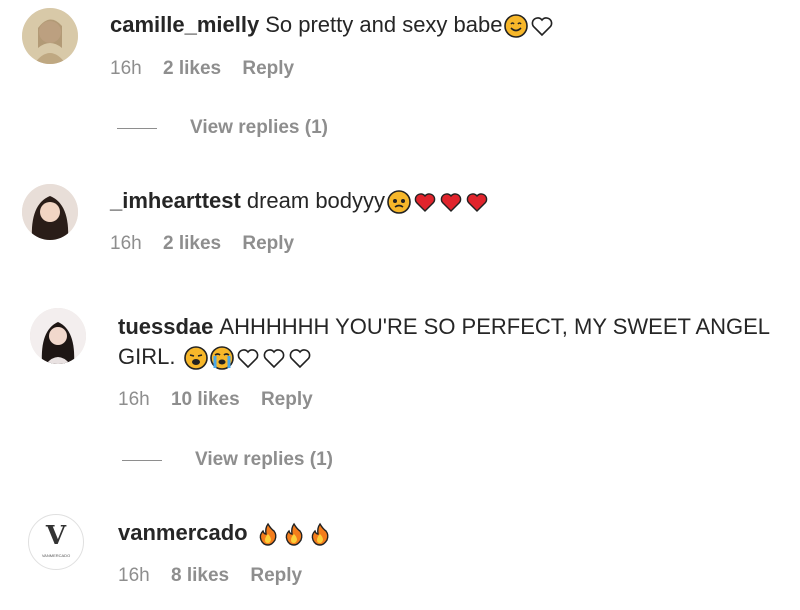 Image resolution: width=800 pixels, height=610 pixels. Describe the element at coordinates (175, 200) in the screenshot. I see `comment-username: _imhearttest` at that location.